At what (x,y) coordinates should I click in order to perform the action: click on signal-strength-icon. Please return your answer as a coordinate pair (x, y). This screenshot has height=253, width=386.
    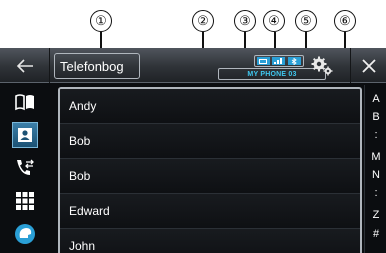
    Looking at the image, I should click on (279, 61).